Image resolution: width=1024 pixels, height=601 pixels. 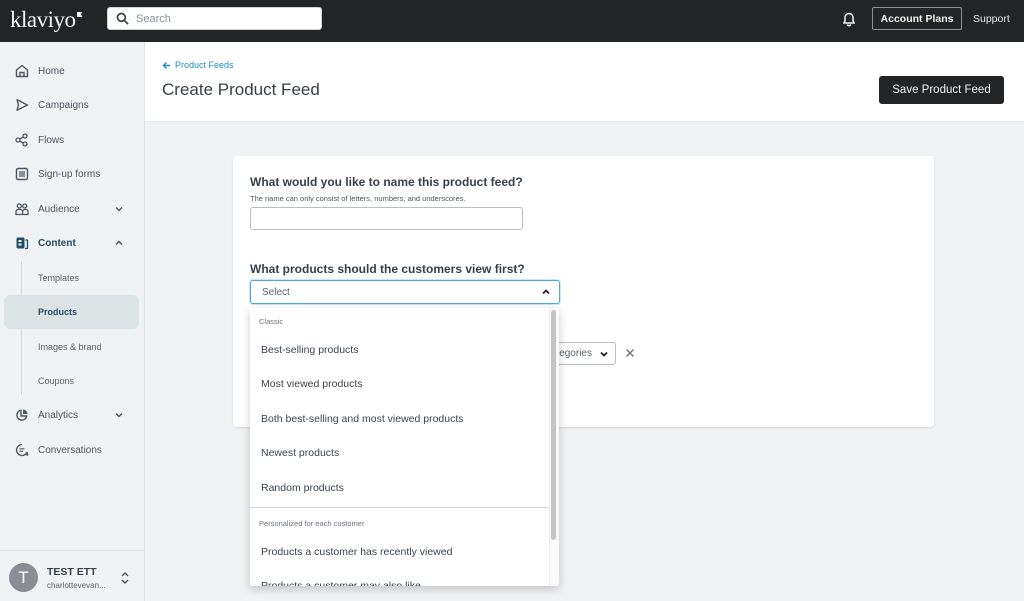 I want to click on sidebar-item-signup-forms: Sign-up forms, so click(x=72, y=174).